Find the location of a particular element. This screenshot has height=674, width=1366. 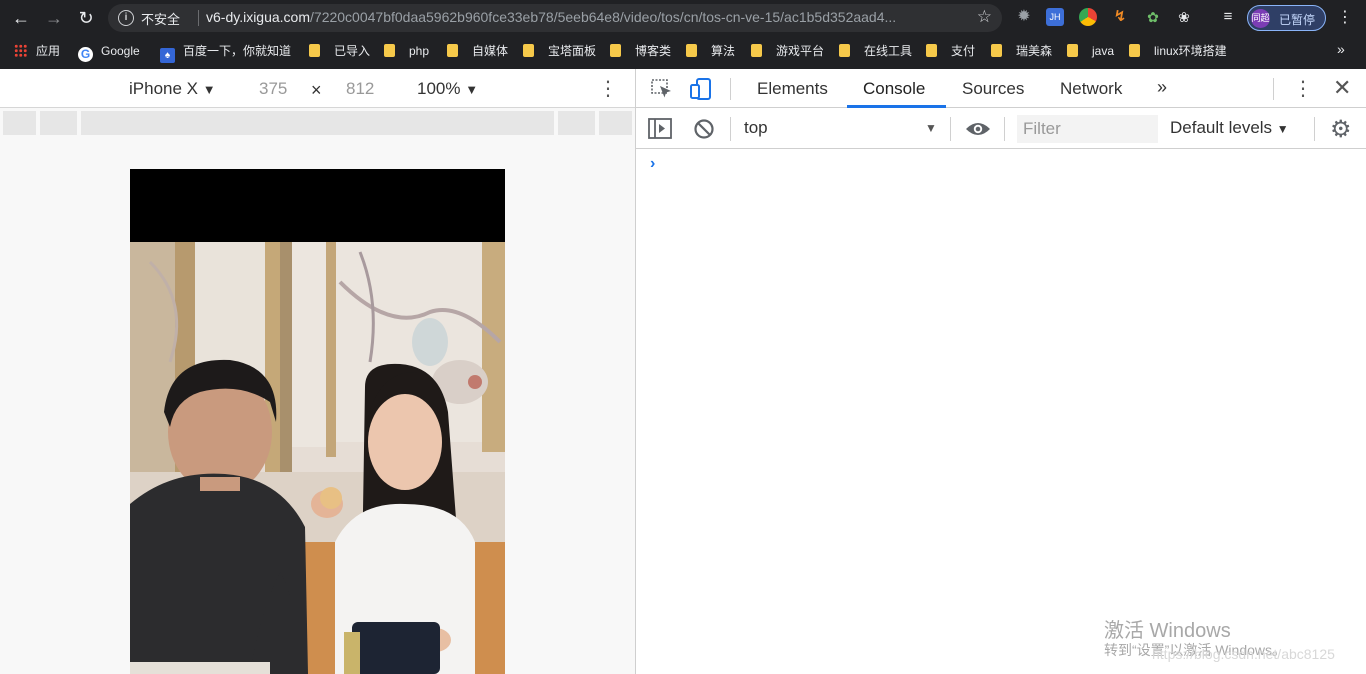

tab-console: Console is located at coordinates (894, 89).